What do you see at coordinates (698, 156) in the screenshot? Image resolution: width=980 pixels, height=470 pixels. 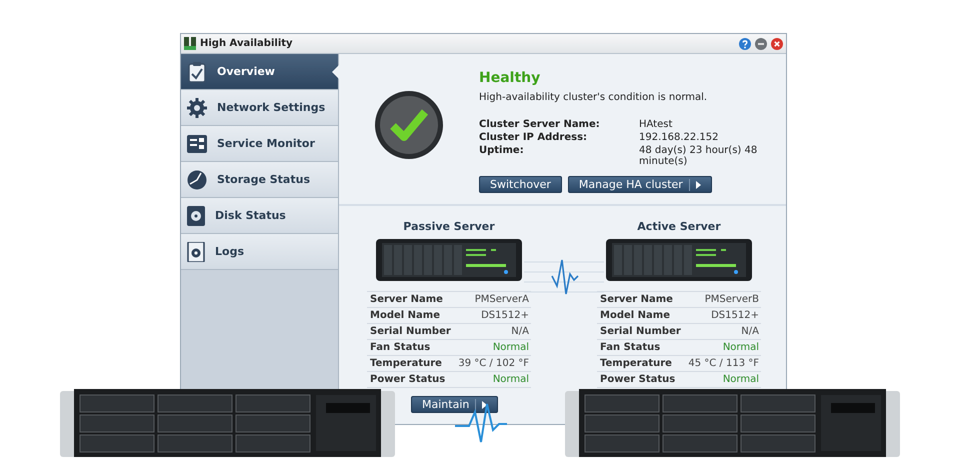 I see `field-value: 48 day(s) 23 hour(s) 48 minute(s)` at bounding box center [698, 156].